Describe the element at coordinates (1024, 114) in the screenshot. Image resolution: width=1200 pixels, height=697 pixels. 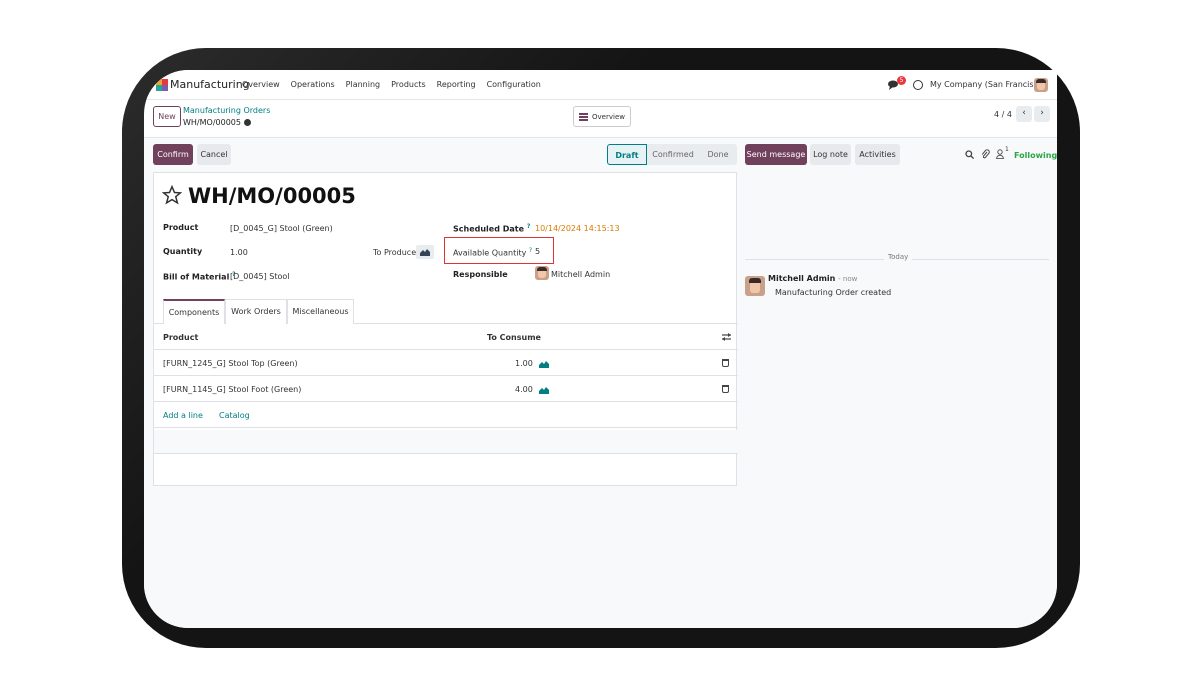
I see `pager-prev-button: ‹` at that location.